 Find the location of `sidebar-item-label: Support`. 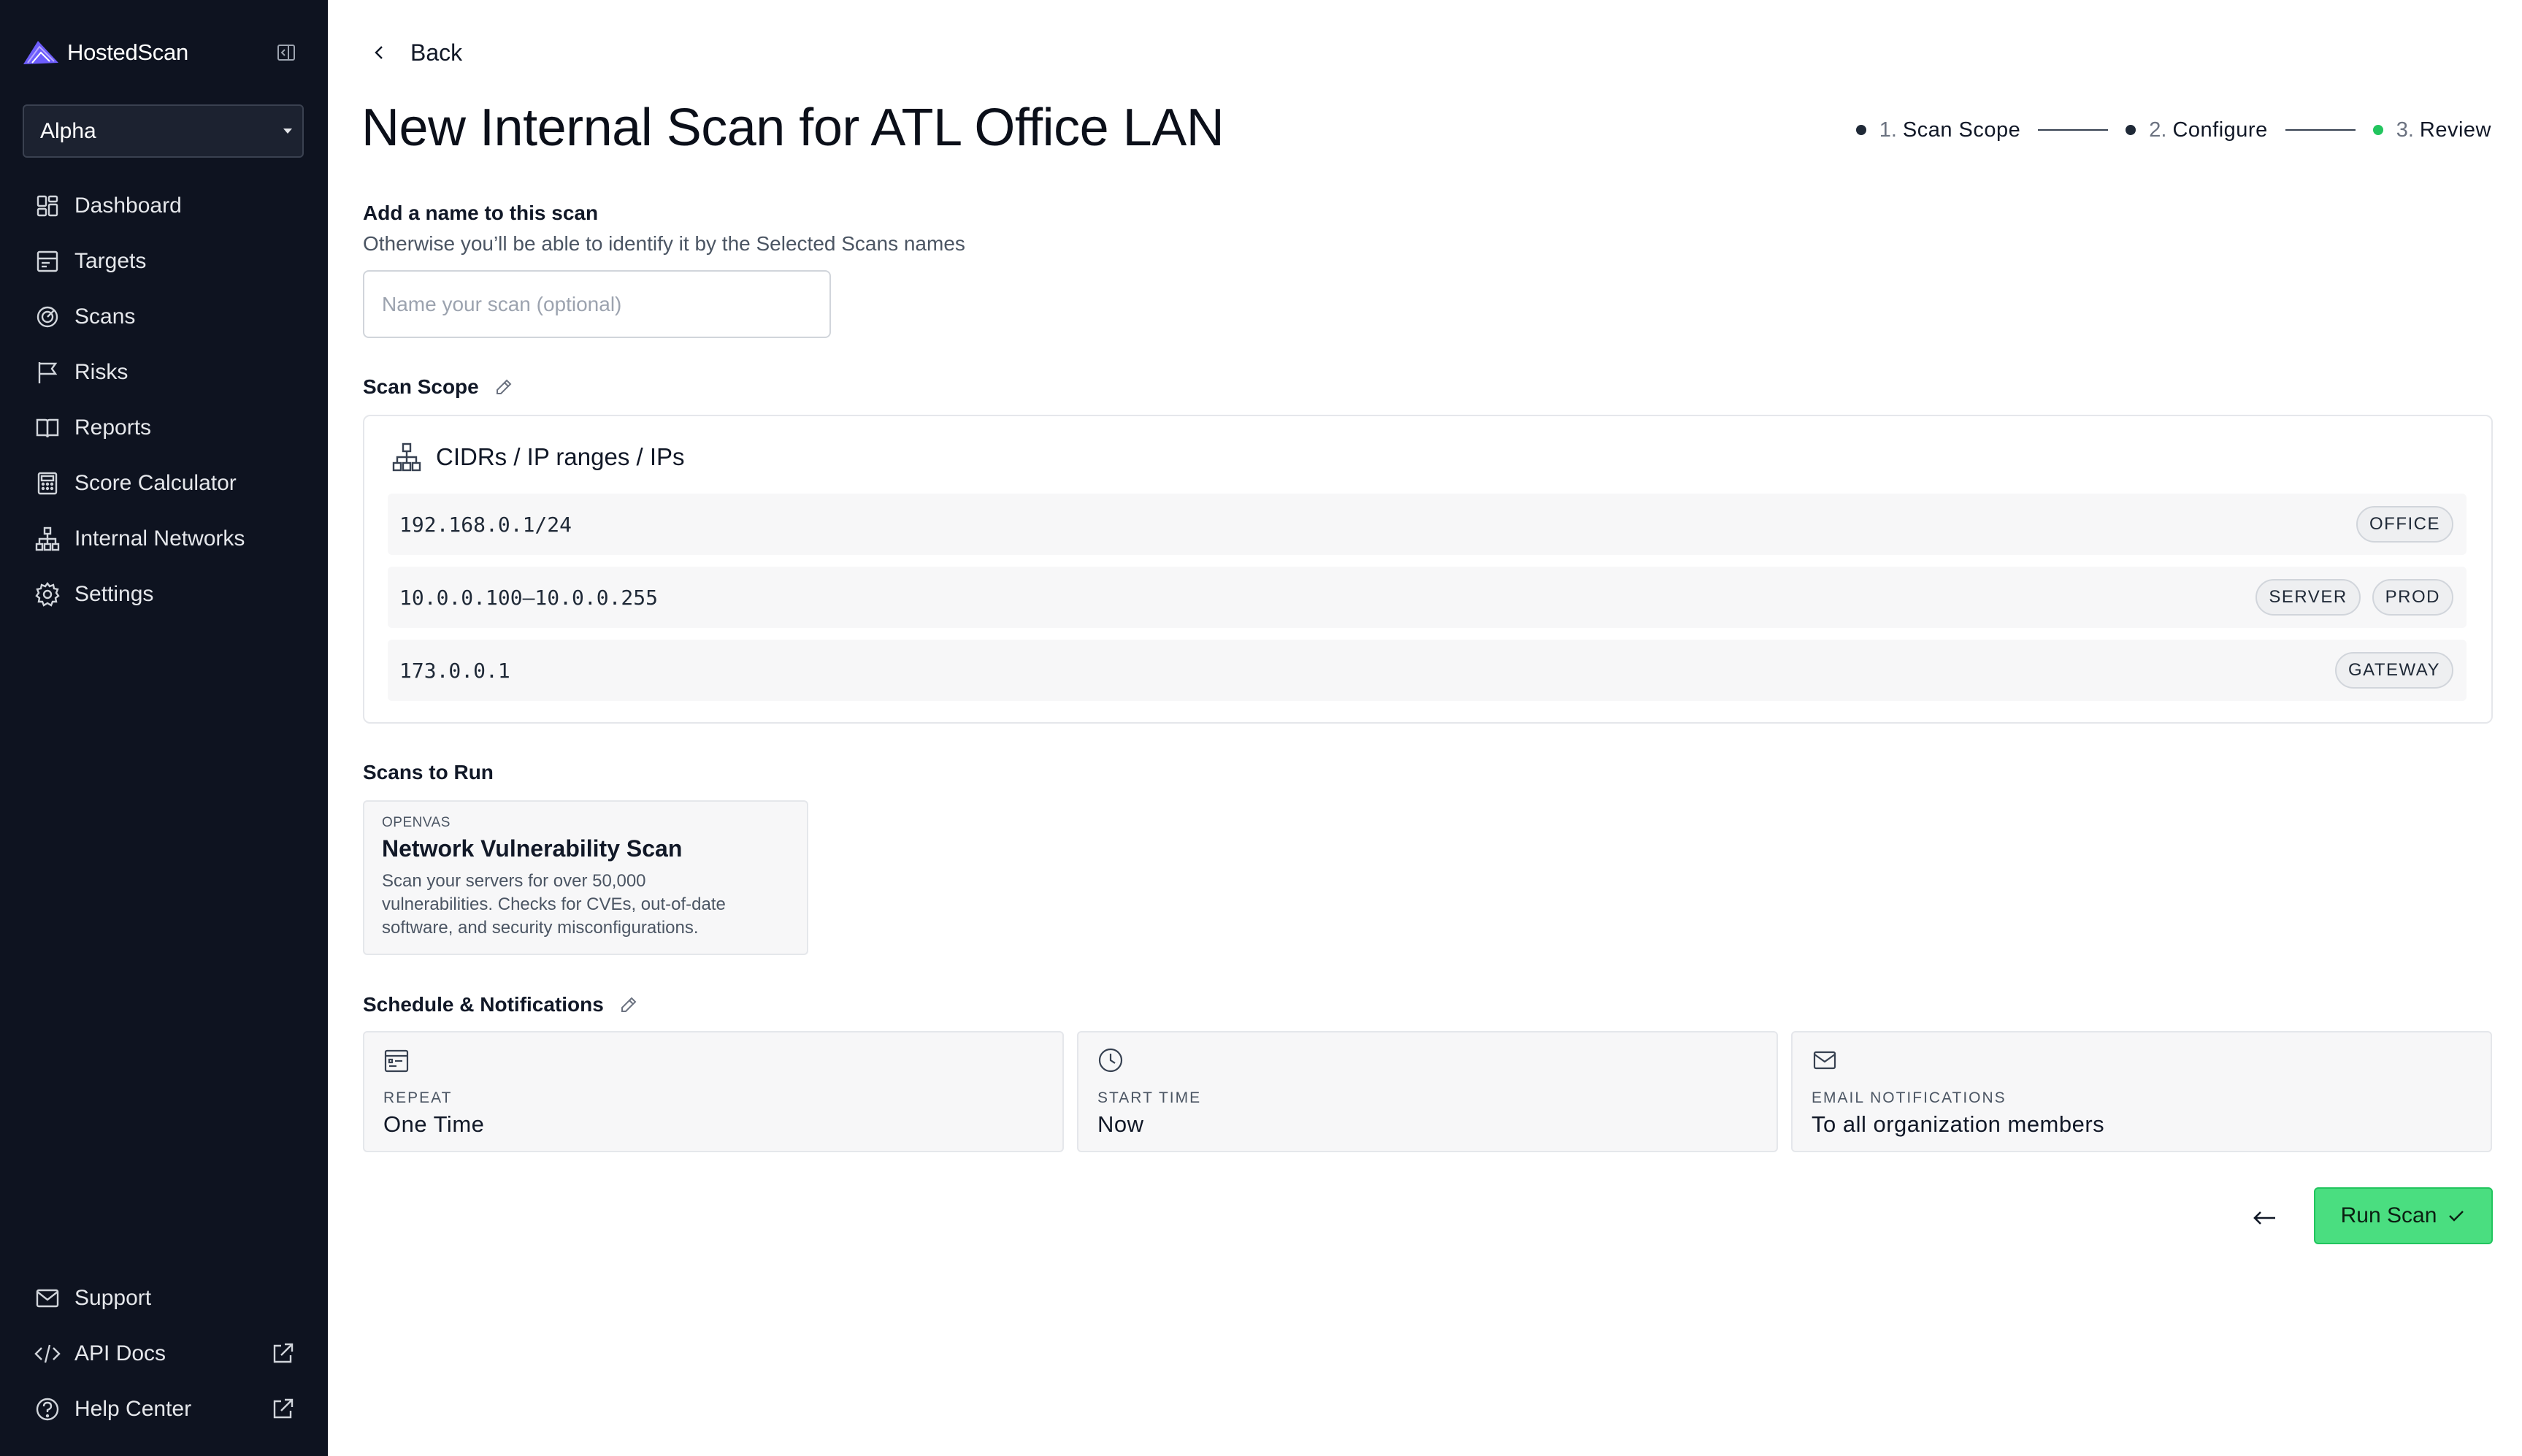

sidebar-item-label: Support is located at coordinates (113, 1298).